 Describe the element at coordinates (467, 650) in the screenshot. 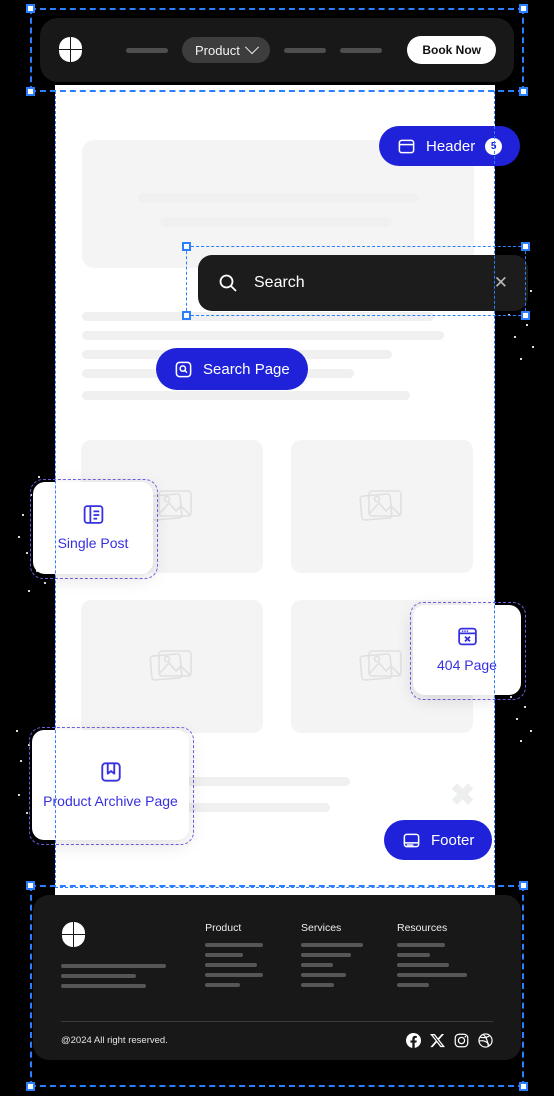

I see `card-404-page: 404 Page` at that location.